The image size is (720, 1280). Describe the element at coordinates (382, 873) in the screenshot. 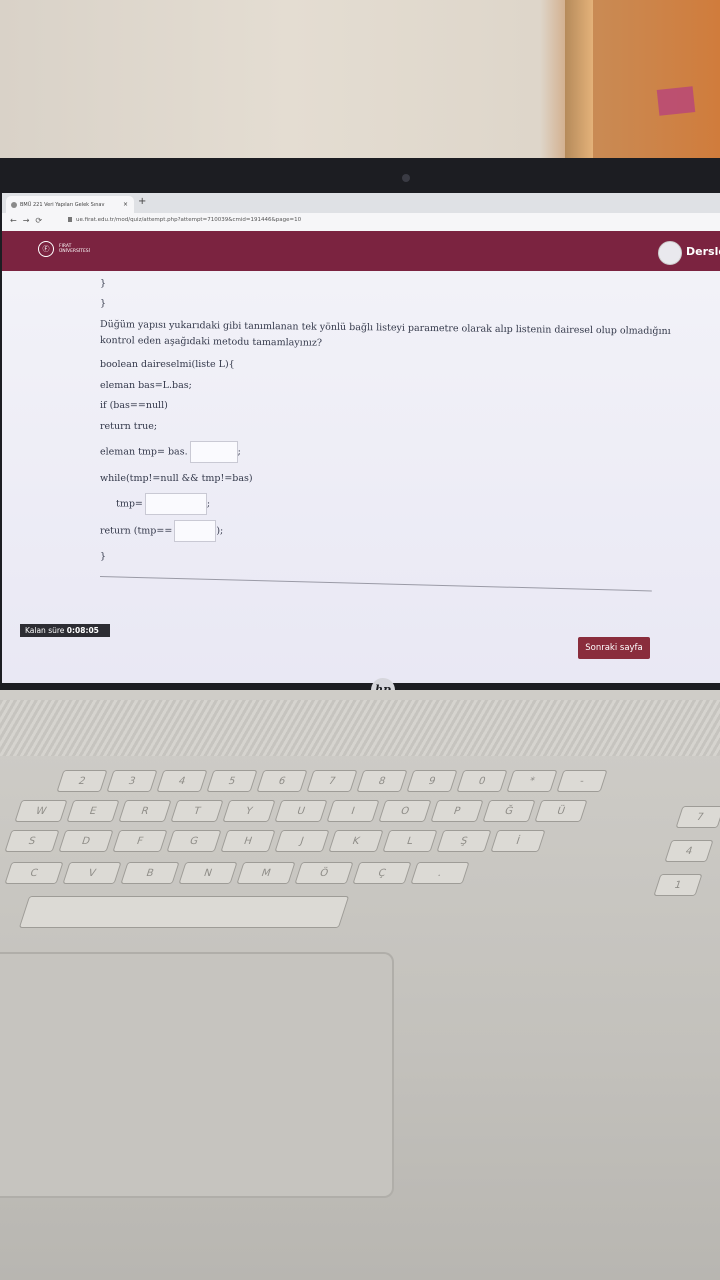

I see `key-ç: Ç` at that location.